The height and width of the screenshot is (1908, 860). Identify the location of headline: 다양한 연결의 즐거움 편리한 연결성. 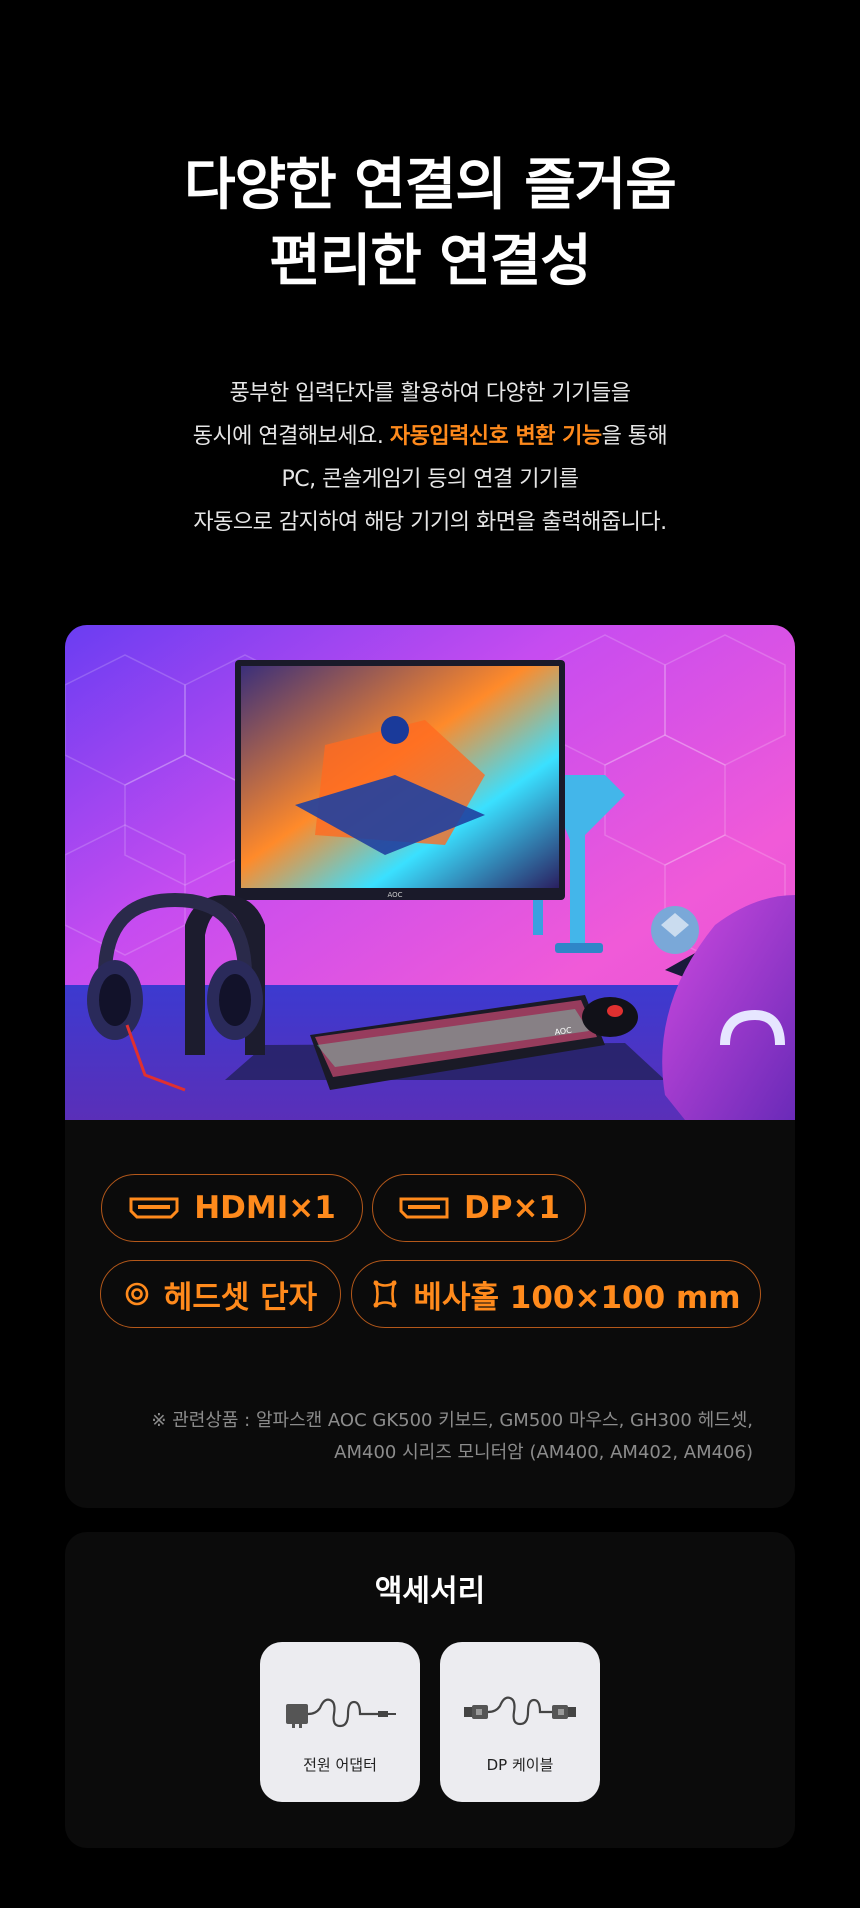
(430, 224).